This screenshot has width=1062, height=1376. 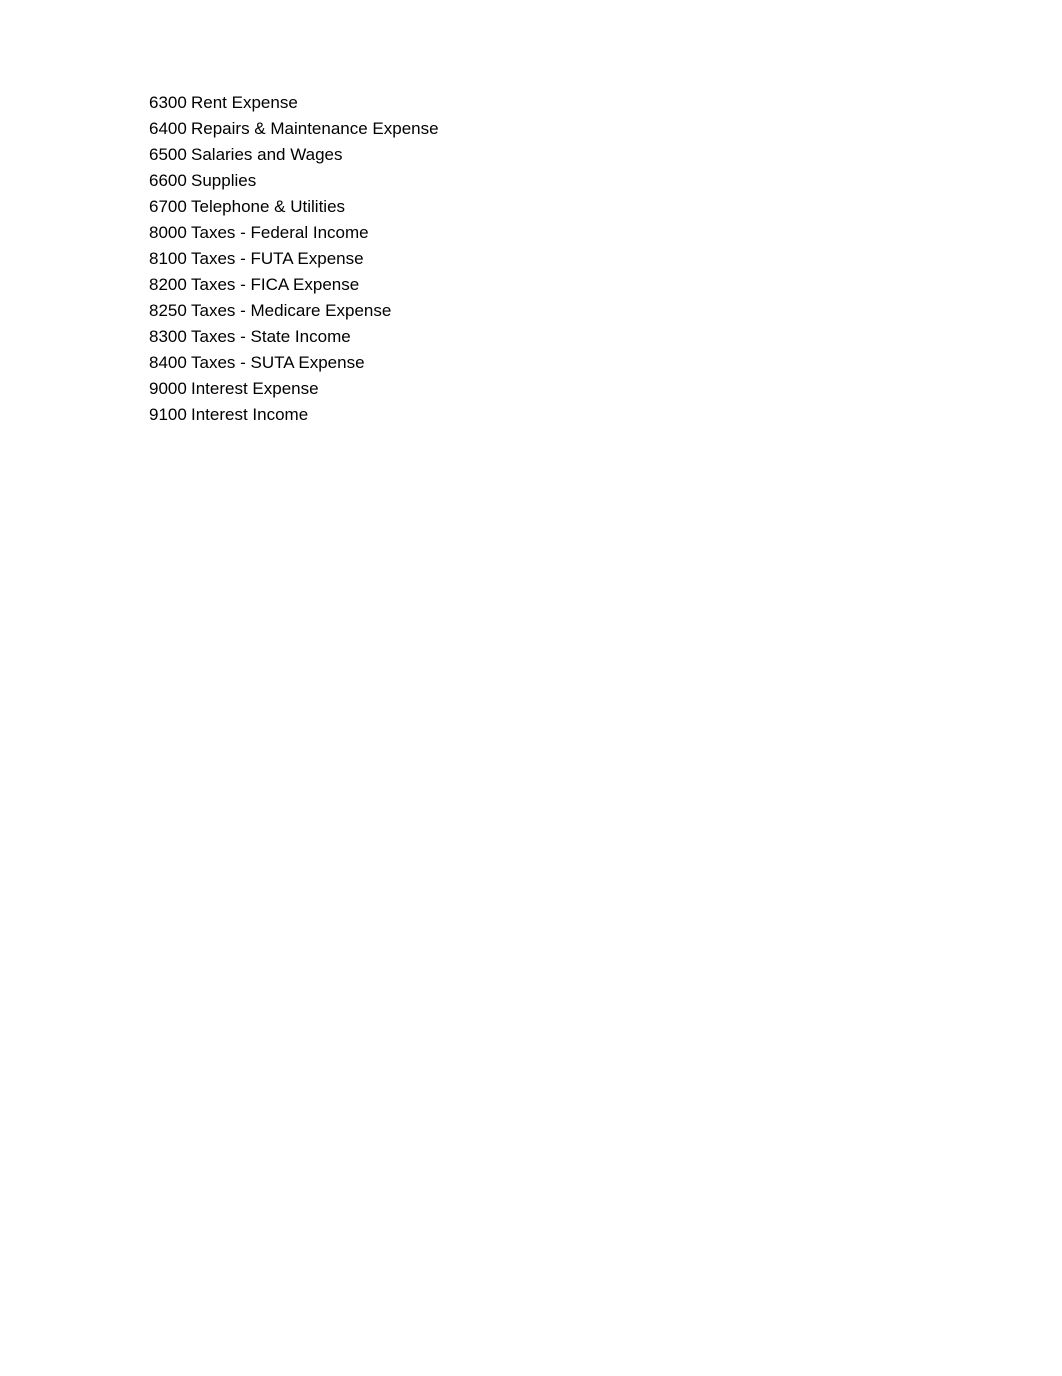 I want to click on account-number: 9100, so click(x=168, y=414).